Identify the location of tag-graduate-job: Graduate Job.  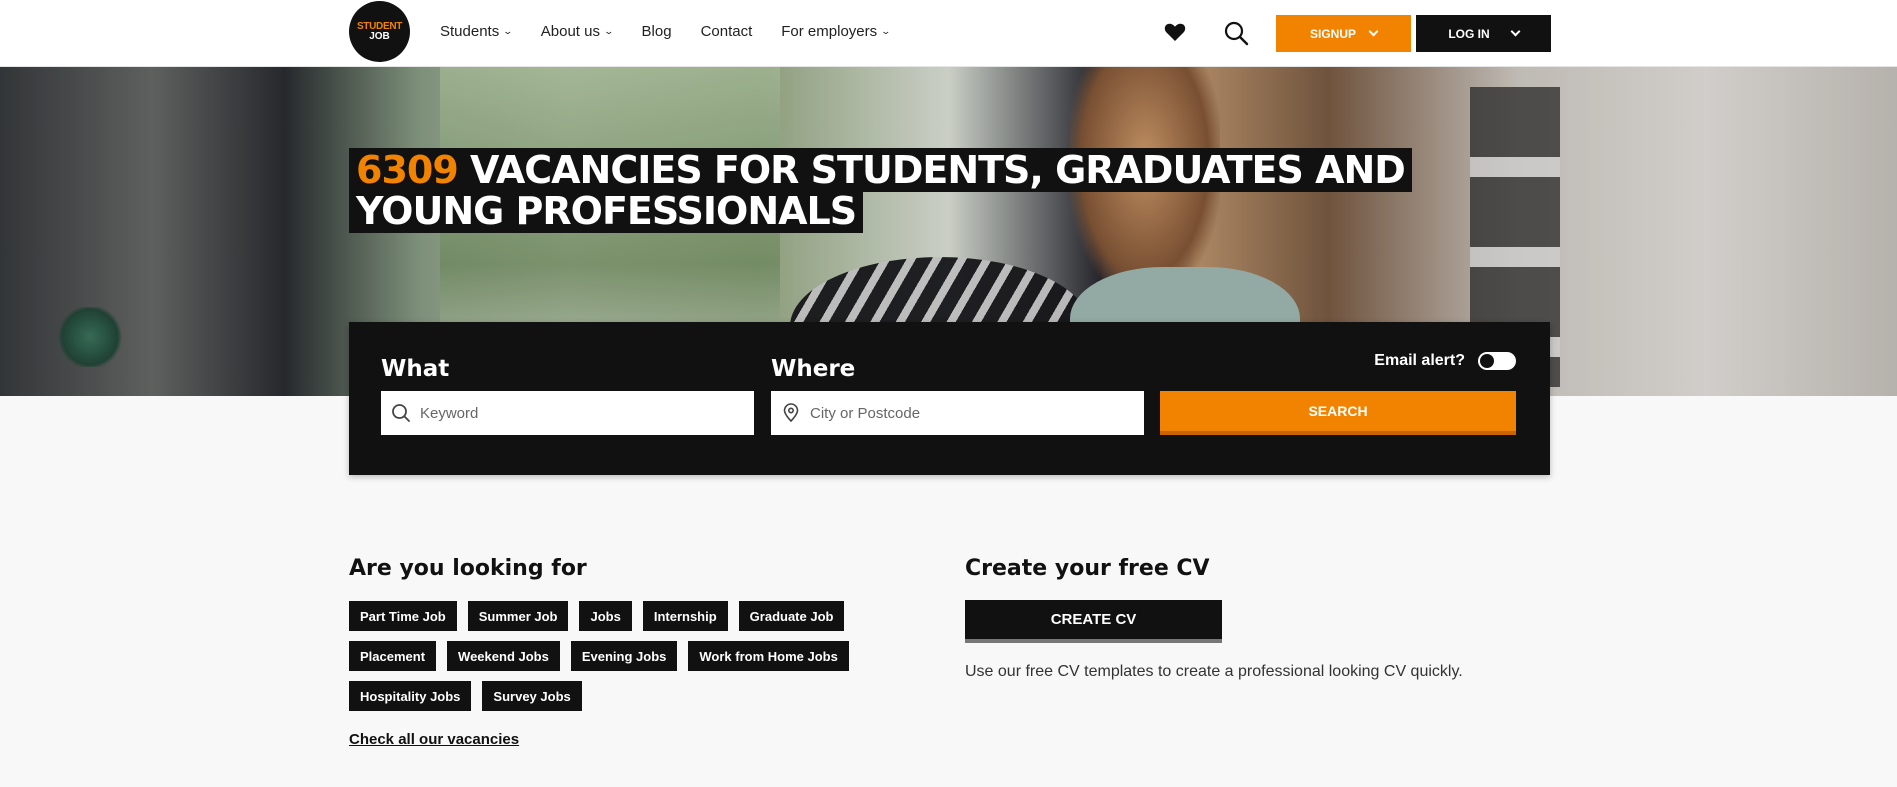
(791, 616).